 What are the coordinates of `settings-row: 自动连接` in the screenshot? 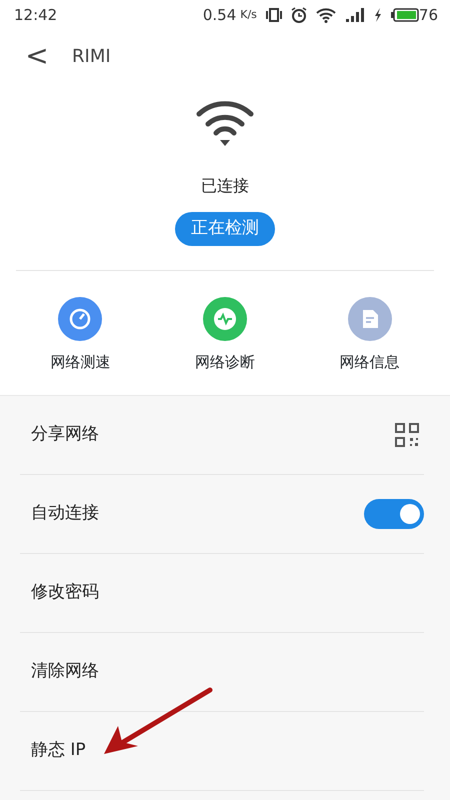 It's located at (222, 514).